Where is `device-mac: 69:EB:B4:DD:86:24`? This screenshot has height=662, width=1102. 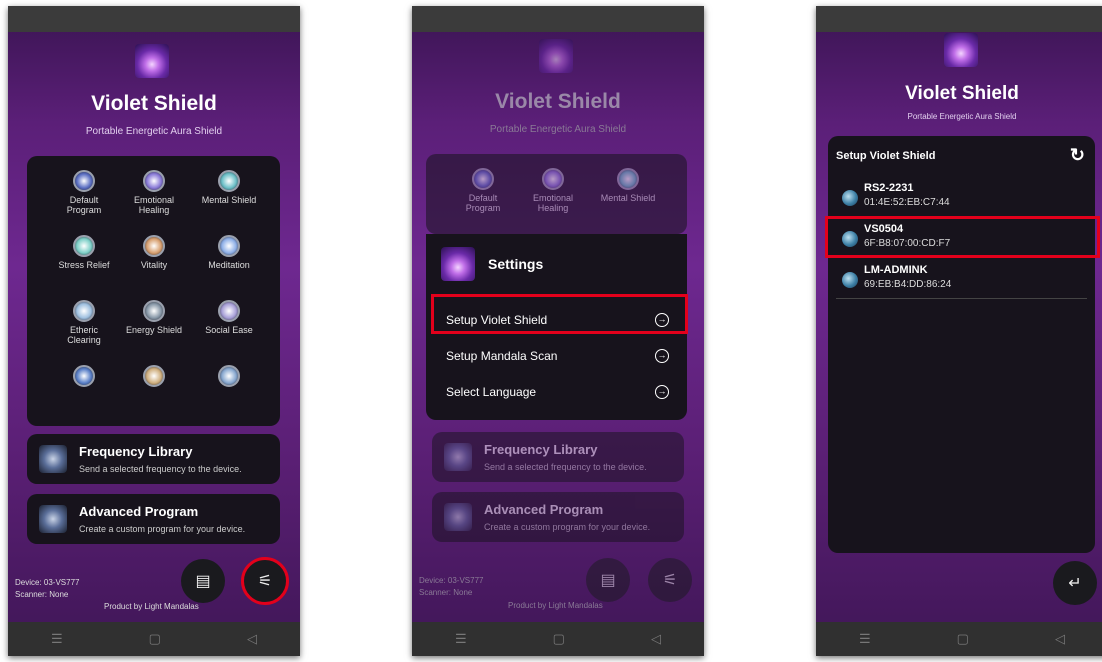
device-mac: 69:EB:B4:DD:86:24 is located at coordinates (908, 284).